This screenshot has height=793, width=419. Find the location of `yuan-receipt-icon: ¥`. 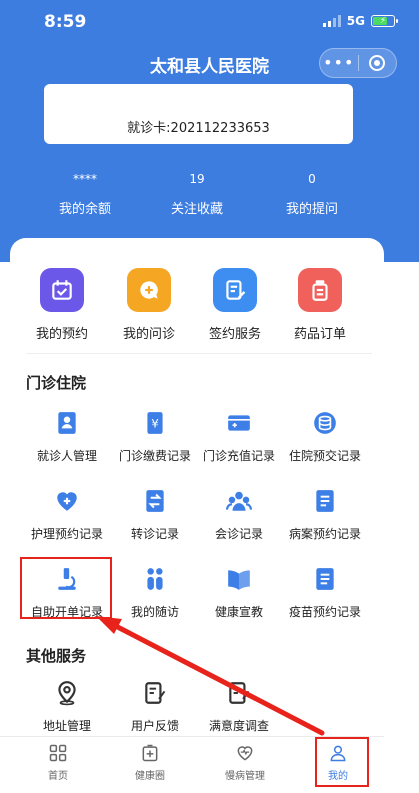

yuan-receipt-icon: ¥ is located at coordinates (155, 423).